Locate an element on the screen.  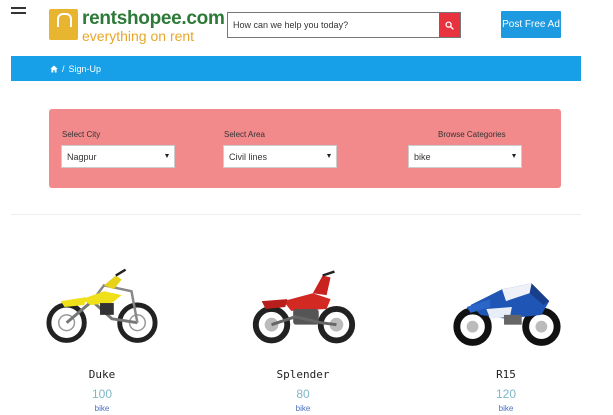
product-card: Duke 100 bike is located at coordinates (102, 335).